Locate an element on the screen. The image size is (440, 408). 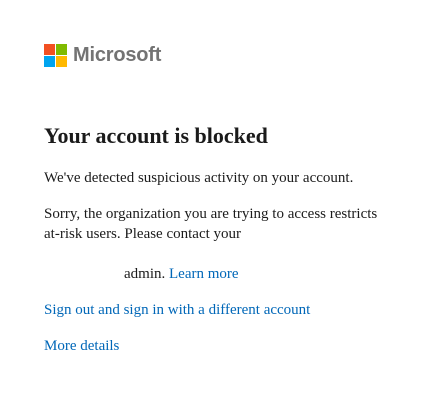
more-details-link: More details is located at coordinates (220, 346).